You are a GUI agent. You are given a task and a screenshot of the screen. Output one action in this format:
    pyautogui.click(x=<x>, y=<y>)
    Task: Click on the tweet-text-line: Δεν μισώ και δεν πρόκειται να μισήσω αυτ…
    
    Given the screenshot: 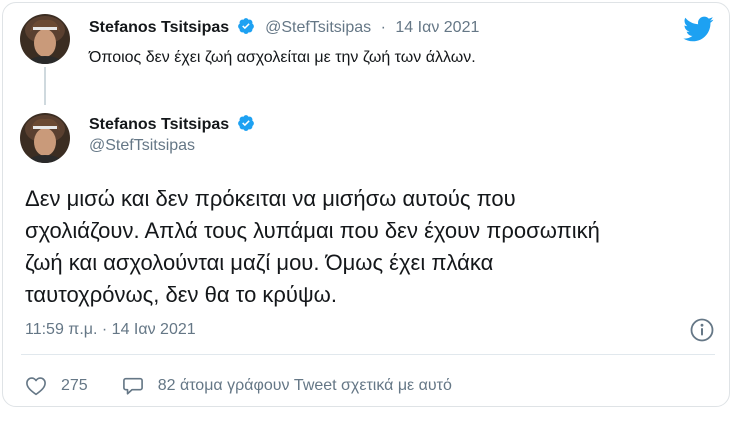 What is the action you would take?
    pyautogui.click(x=270, y=198)
    